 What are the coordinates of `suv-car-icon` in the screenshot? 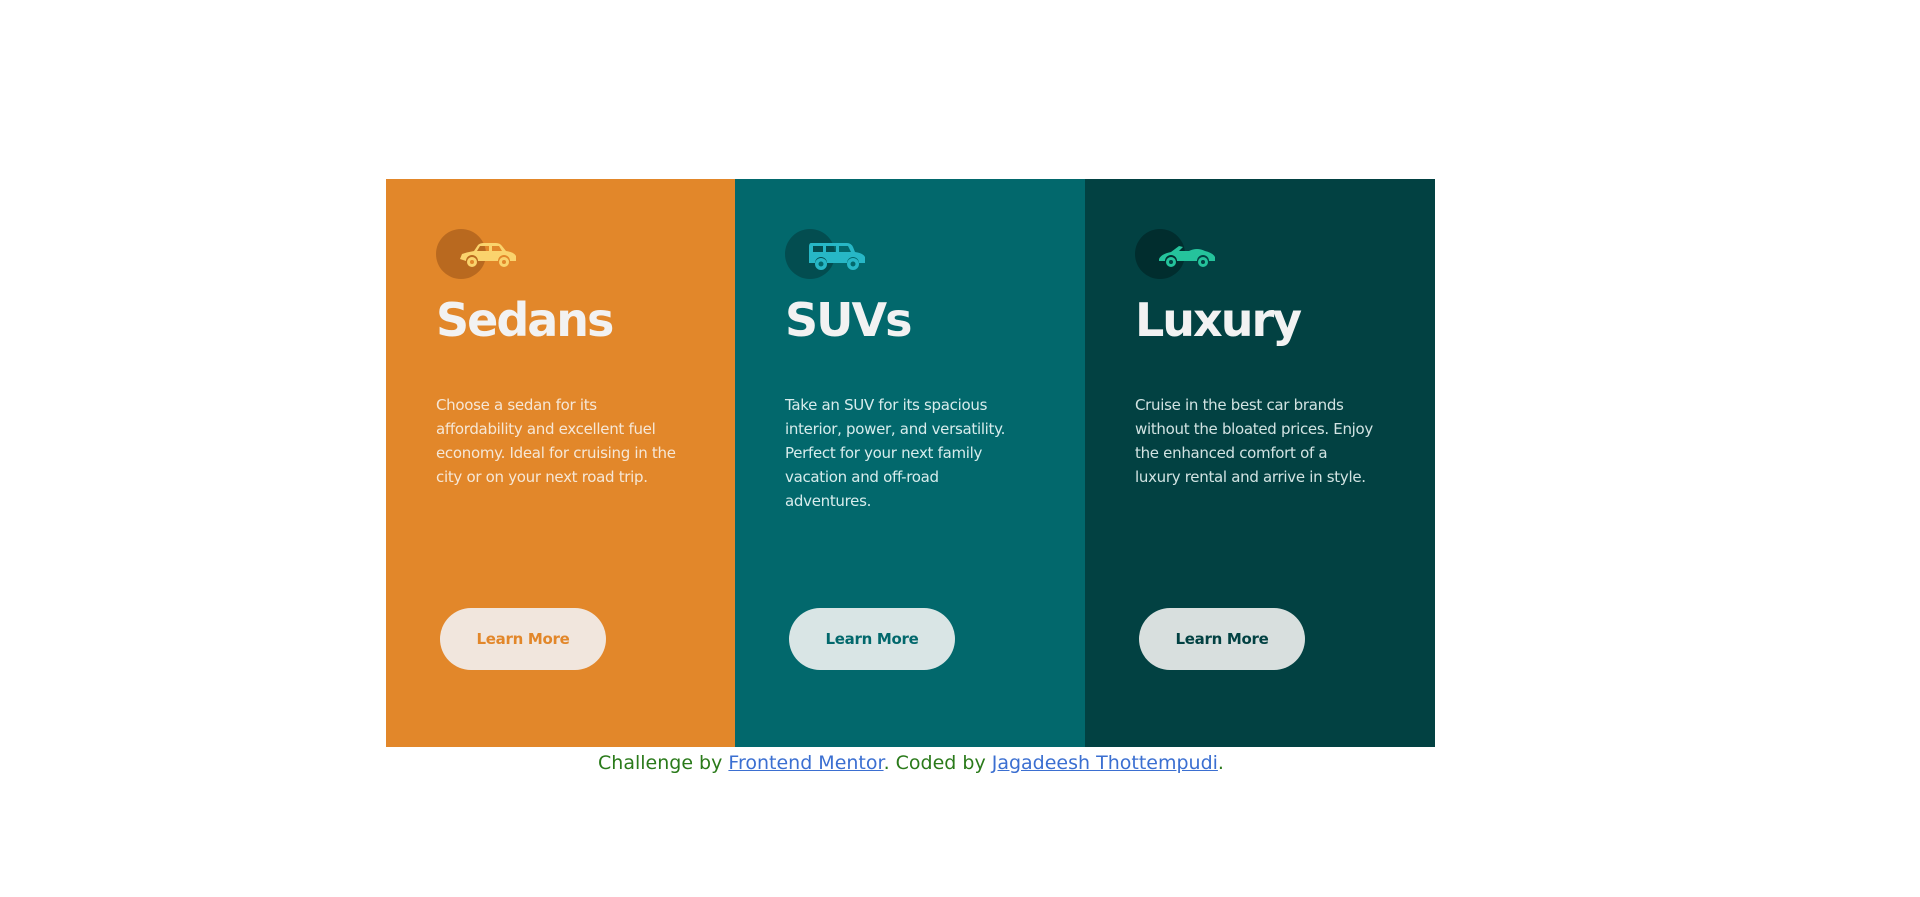 It's located at (837, 256).